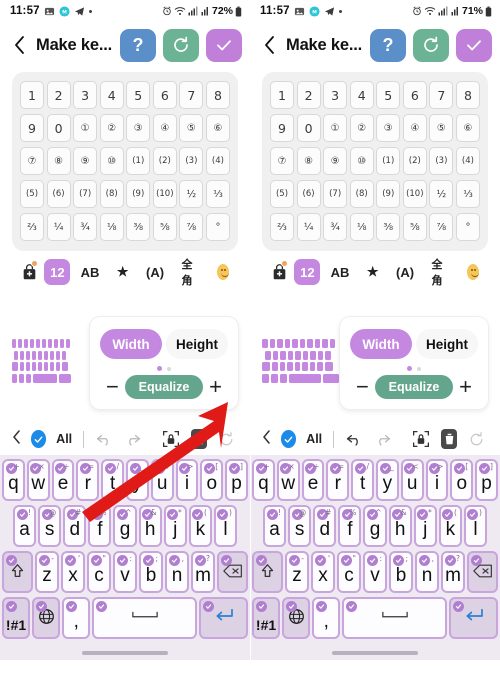 This screenshot has height=676, width=500. I want to click on grid-key: (5), so click(282, 194).